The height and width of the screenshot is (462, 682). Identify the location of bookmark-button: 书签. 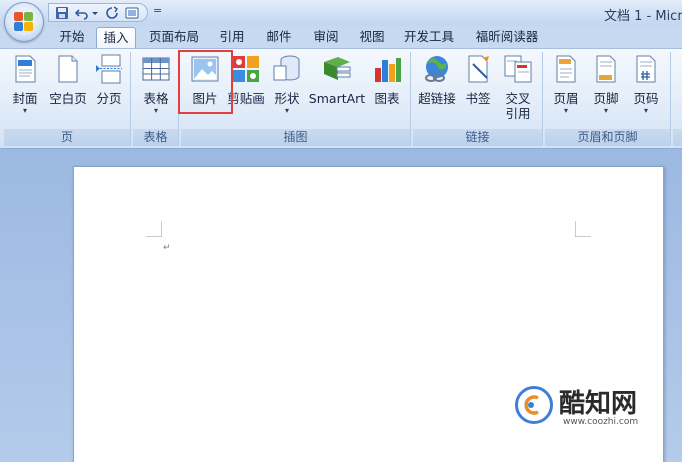
(478, 80).